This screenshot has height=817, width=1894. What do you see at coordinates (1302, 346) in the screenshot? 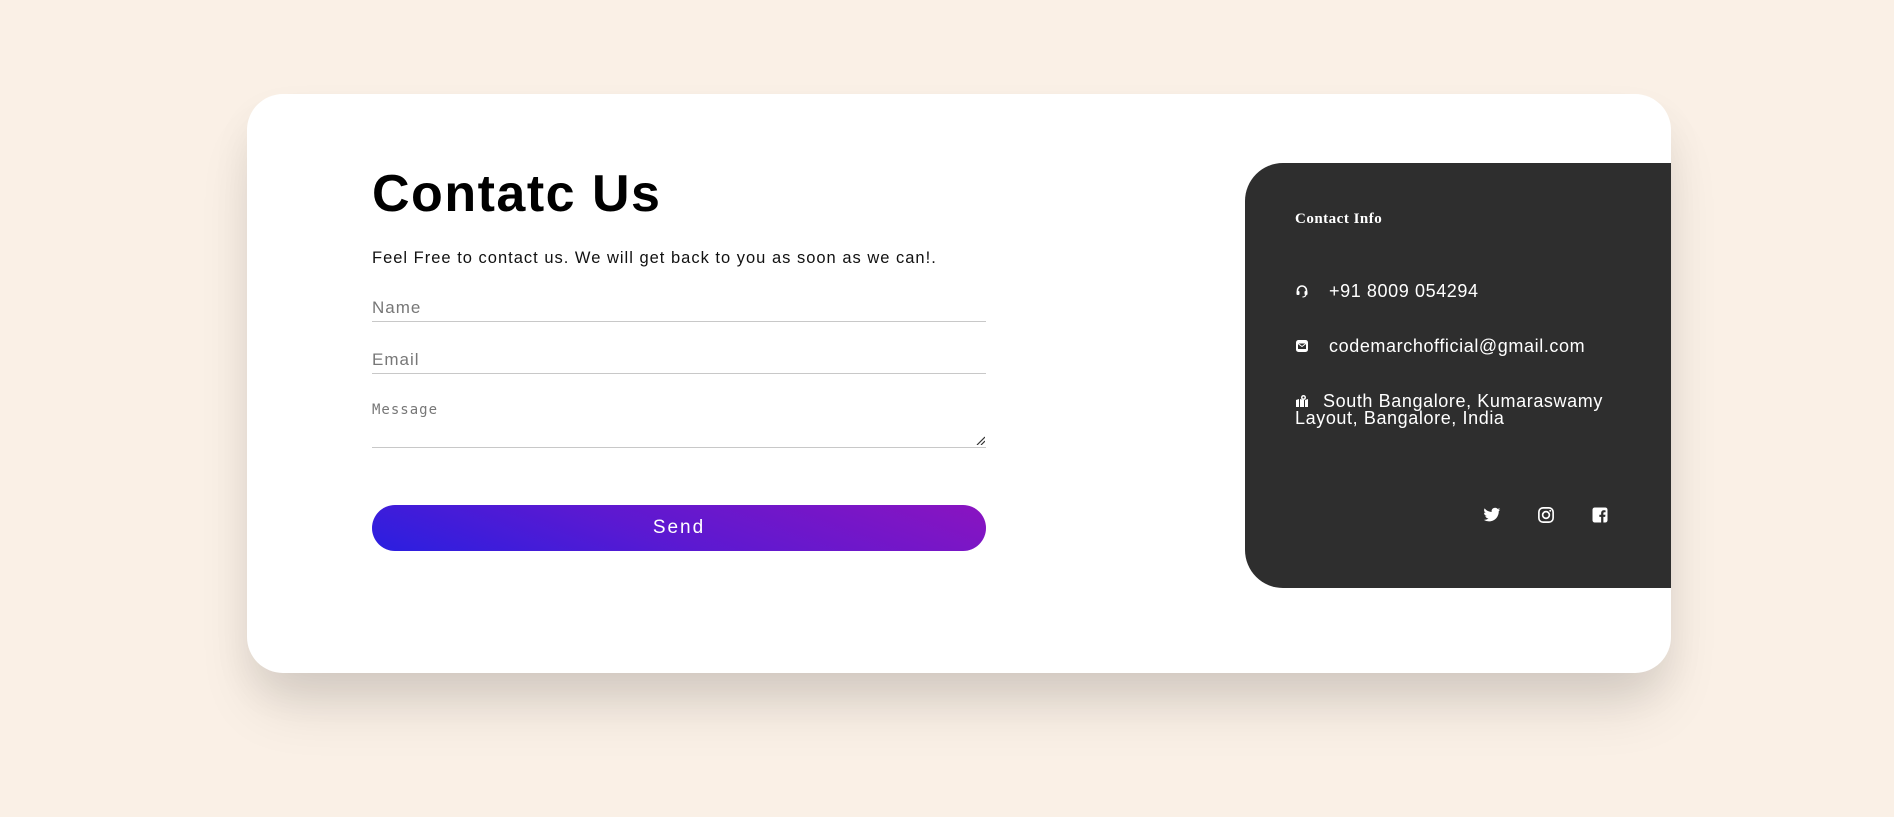
I see `envelope-icon` at bounding box center [1302, 346].